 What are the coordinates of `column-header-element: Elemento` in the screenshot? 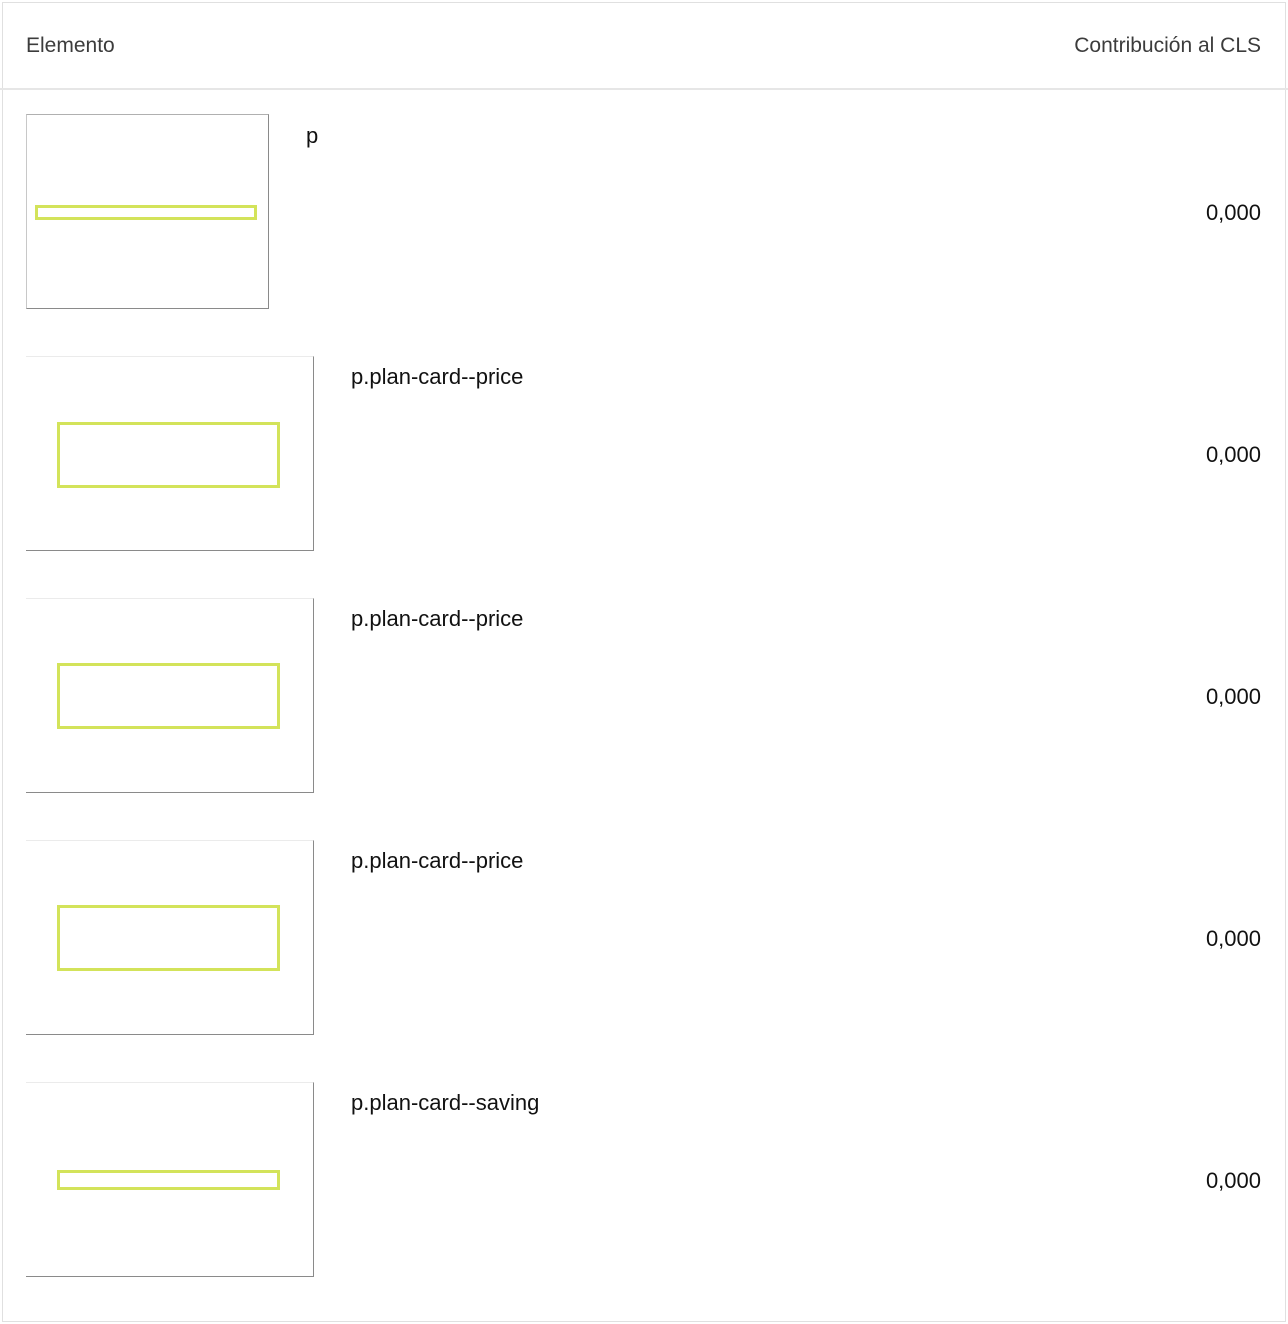 It's located at (70, 45).